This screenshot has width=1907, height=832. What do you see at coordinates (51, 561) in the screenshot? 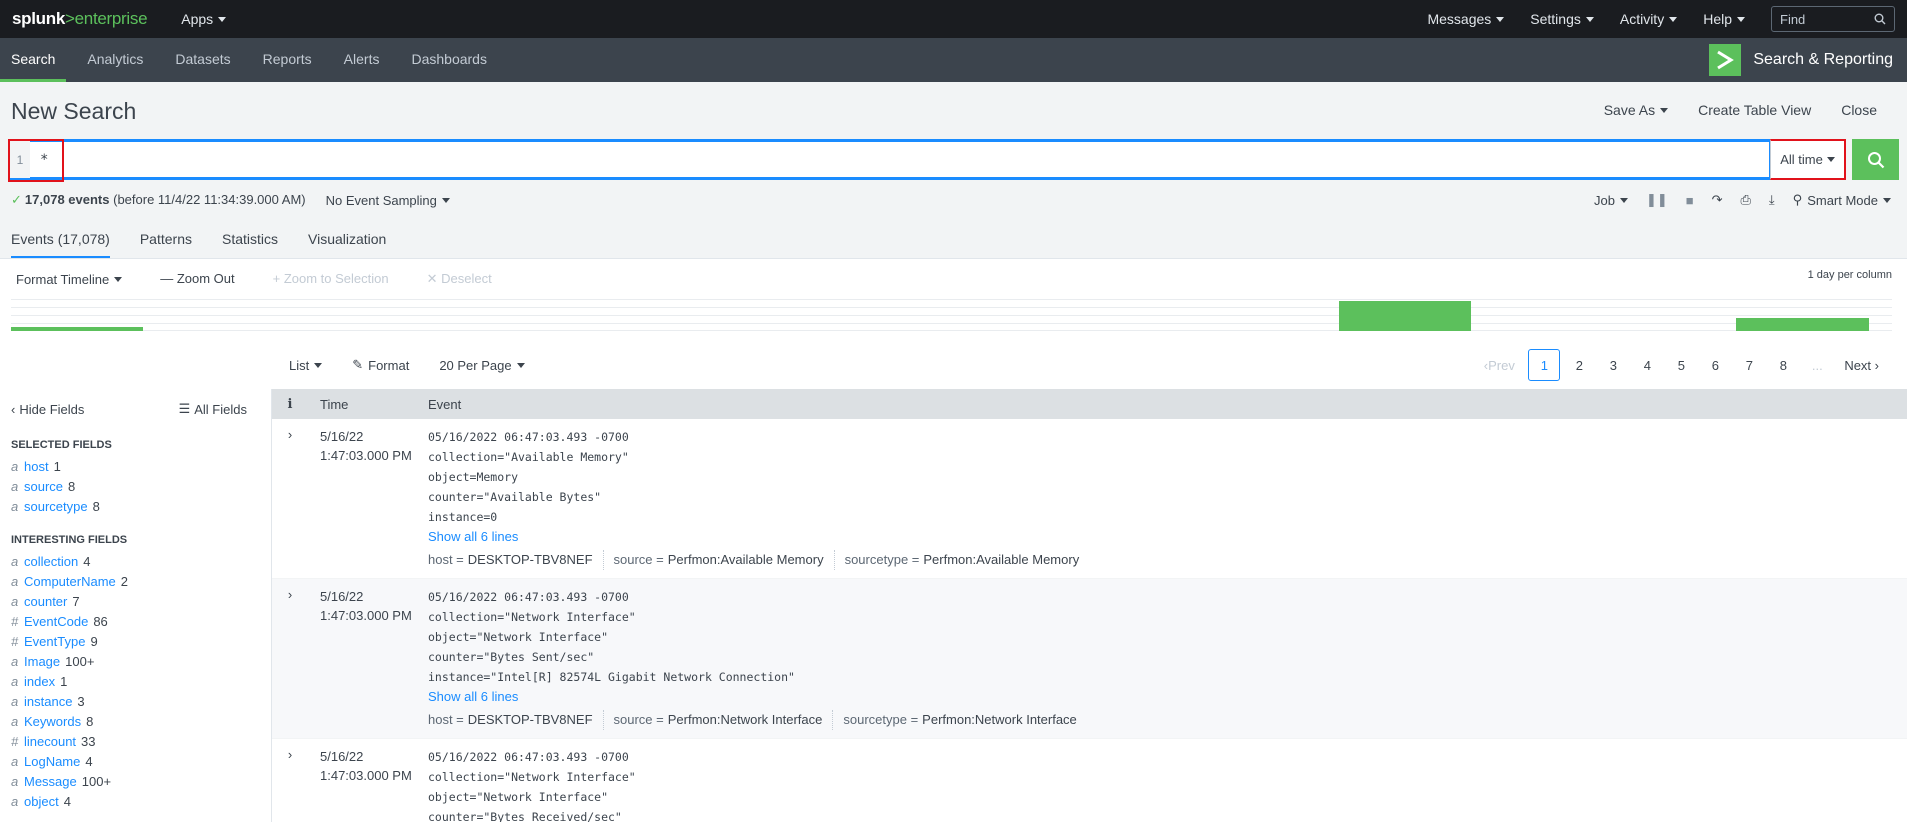
I see `field-name: collection` at bounding box center [51, 561].